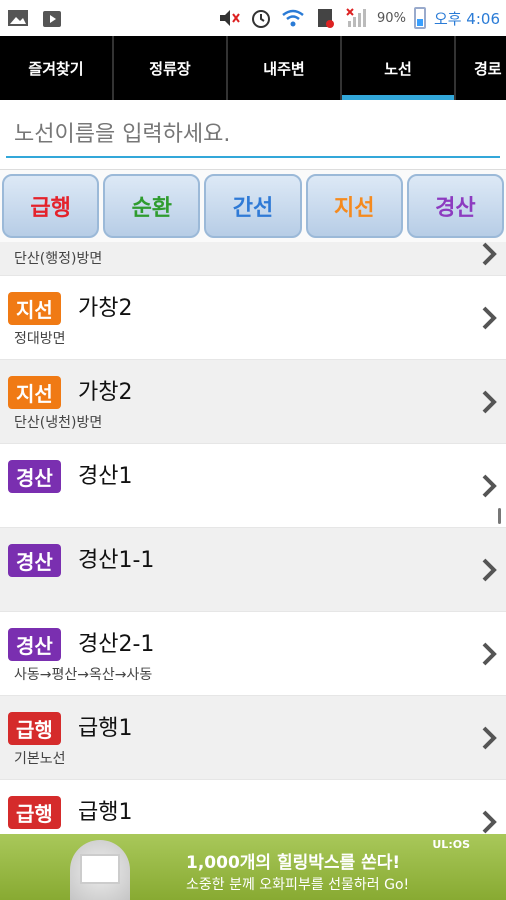 Image resolution: width=506 pixels, height=900 pixels. What do you see at coordinates (171, 68) in the screenshot?
I see `tab-stops: 정류장` at bounding box center [171, 68].